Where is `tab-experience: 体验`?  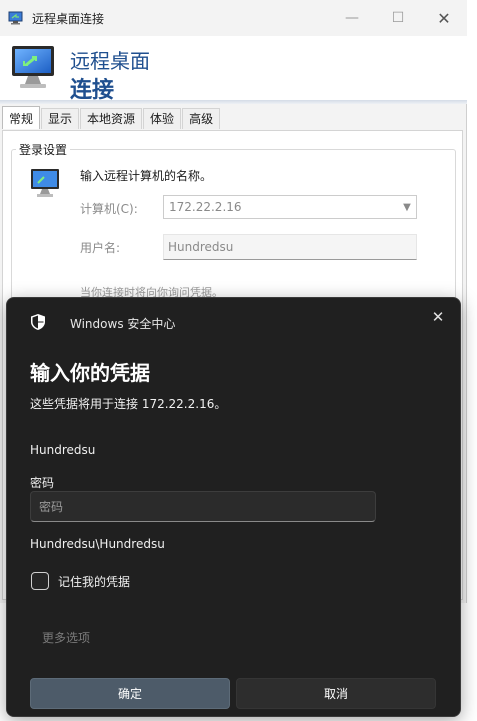
tab-experience: 体验 is located at coordinates (162, 118).